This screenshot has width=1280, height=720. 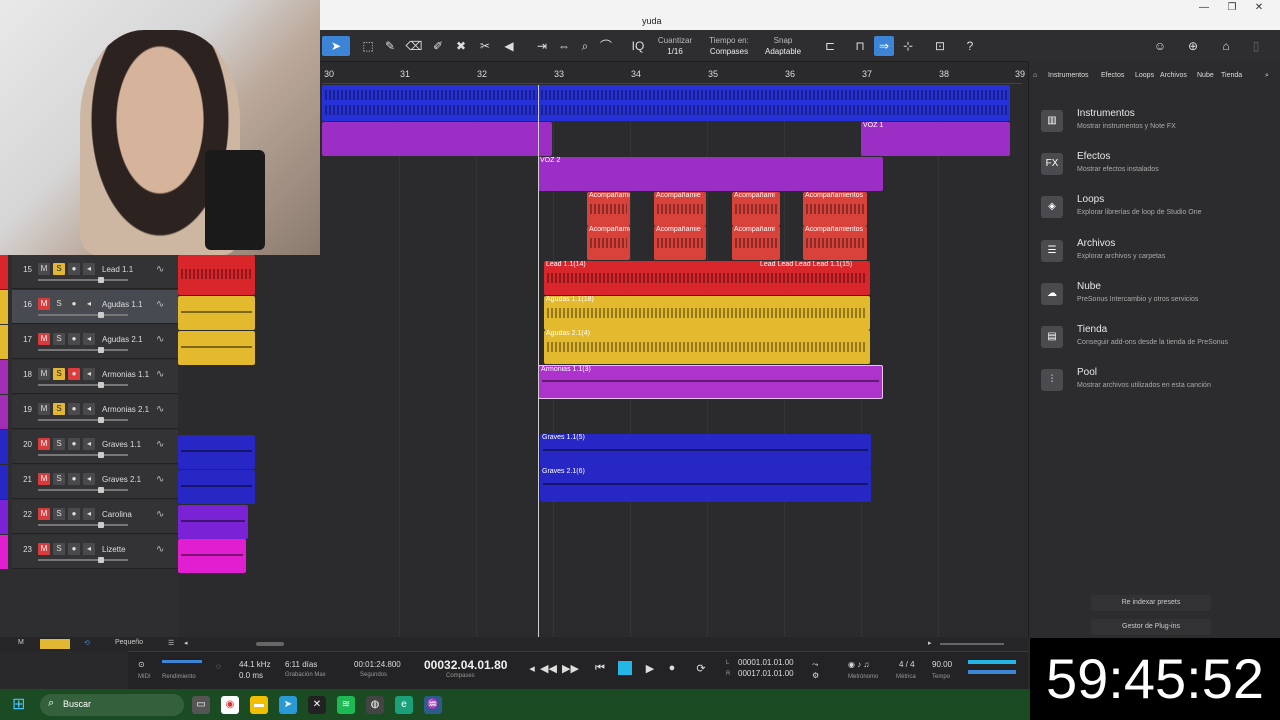 What do you see at coordinates (465, 665) in the screenshot?
I see `position-display: 00032.04.01.80` at bounding box center [465, 665].